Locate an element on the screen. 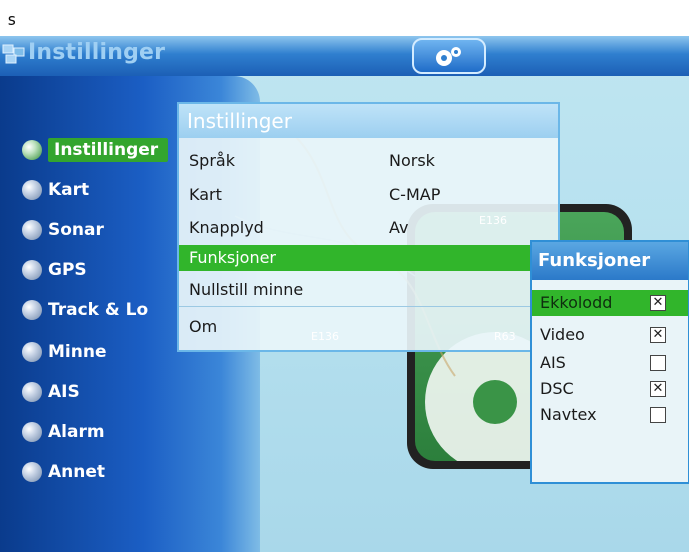  settings-icon is located at coordinates (32, 150).